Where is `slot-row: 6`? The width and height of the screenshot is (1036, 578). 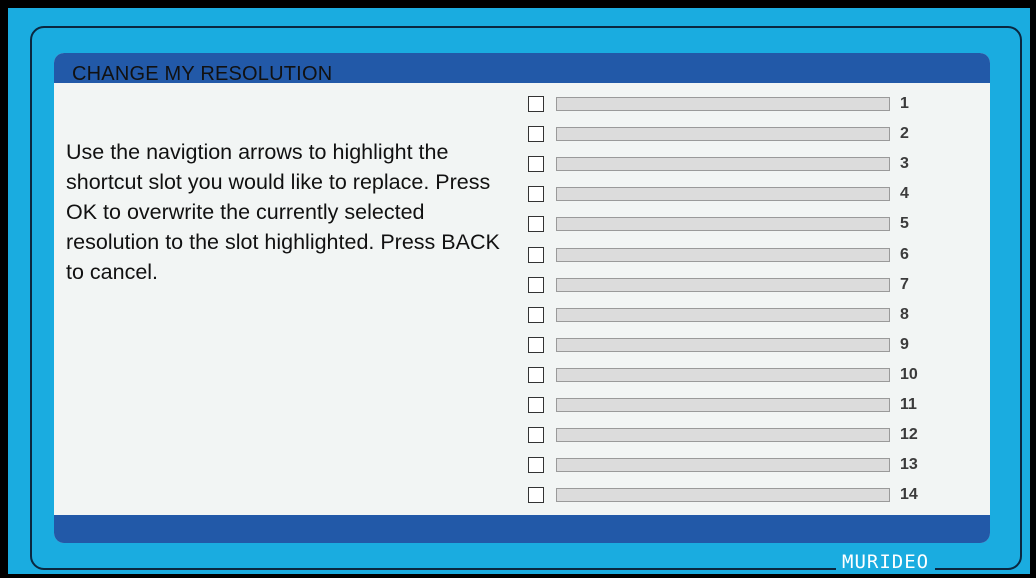 slot-row: 6 is located at coordinates (738, 255).